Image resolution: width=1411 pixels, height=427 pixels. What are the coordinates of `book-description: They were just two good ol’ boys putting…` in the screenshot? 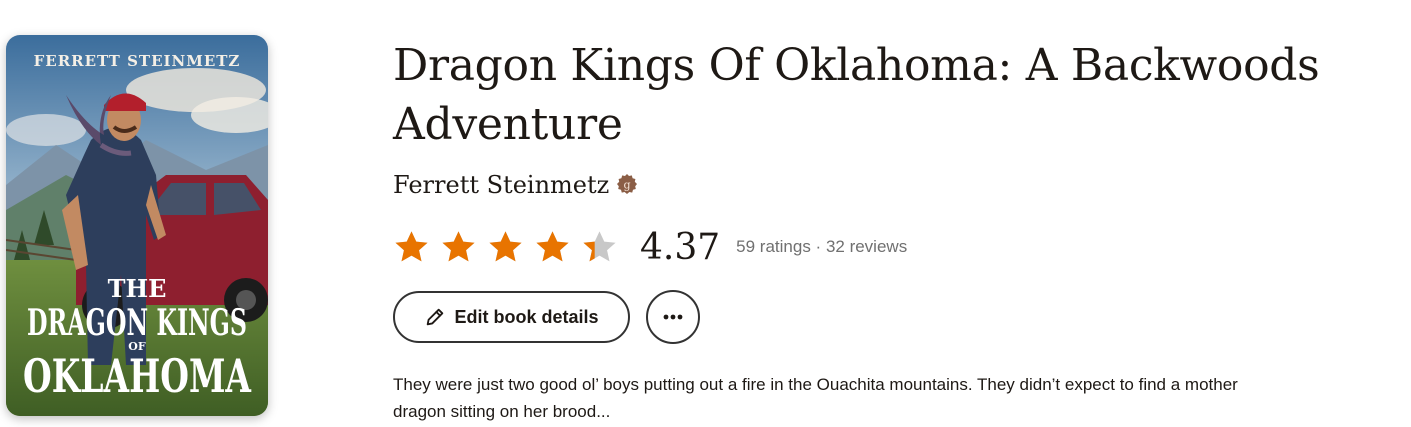 It's located at (815, 398).